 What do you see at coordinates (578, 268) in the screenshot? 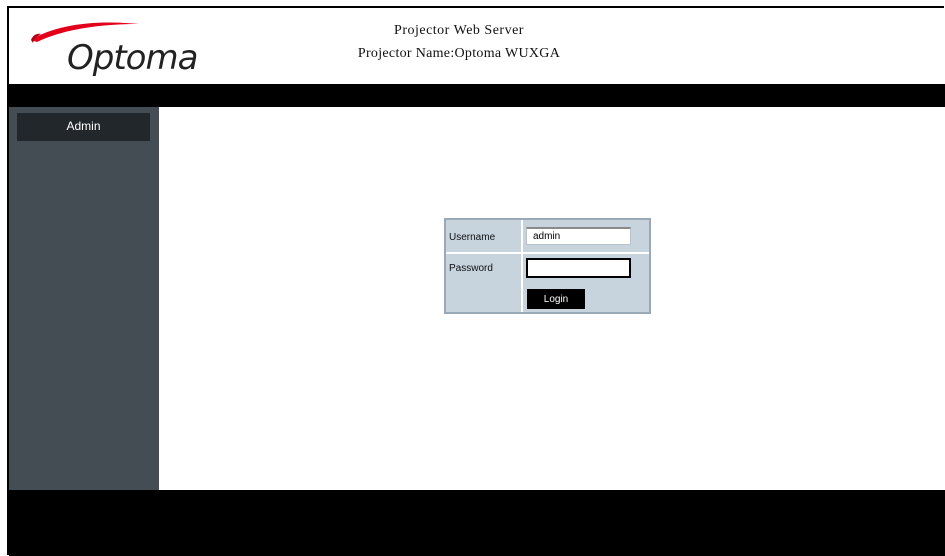
I see `password-input` at bounding box center [578, 268].